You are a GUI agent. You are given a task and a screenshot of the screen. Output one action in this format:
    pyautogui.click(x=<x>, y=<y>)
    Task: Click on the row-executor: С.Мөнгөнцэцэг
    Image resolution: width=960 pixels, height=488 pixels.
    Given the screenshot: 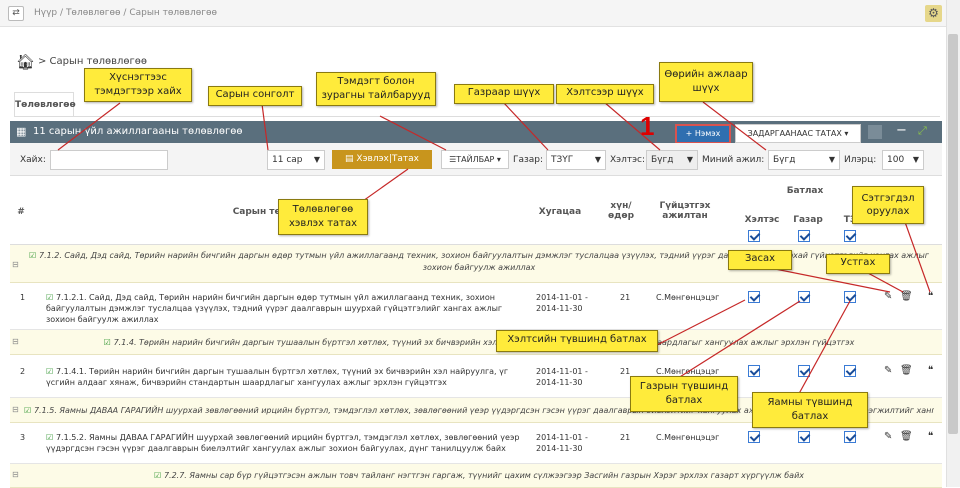 What is the action you would take?
    pyautogui.click(x=688, y=437)
    